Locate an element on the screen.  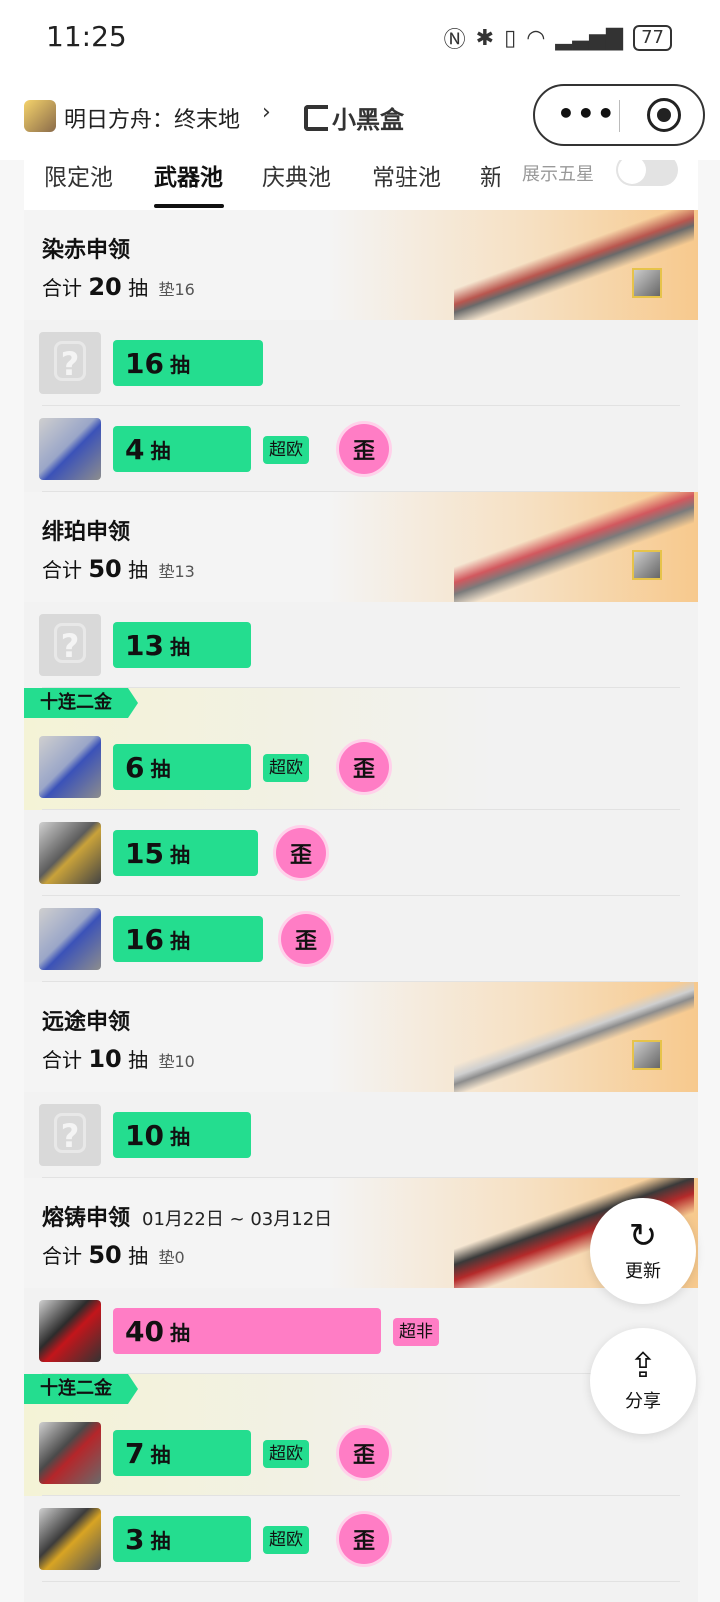
pull-count-bar: 13 抽 is located at coordinates (182, 645).